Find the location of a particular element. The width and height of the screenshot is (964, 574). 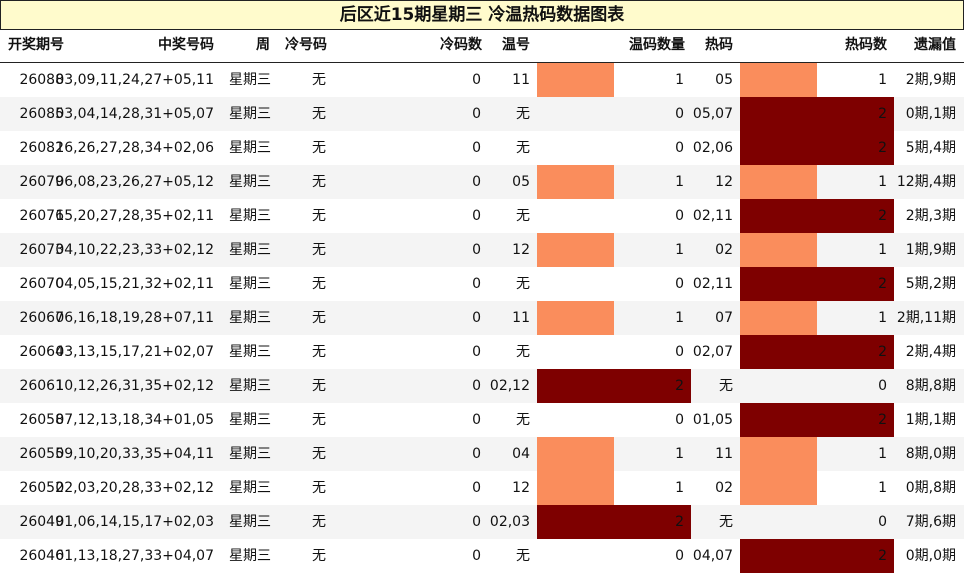

cell-warm-code: 04 is located at coordinates (521, 454).